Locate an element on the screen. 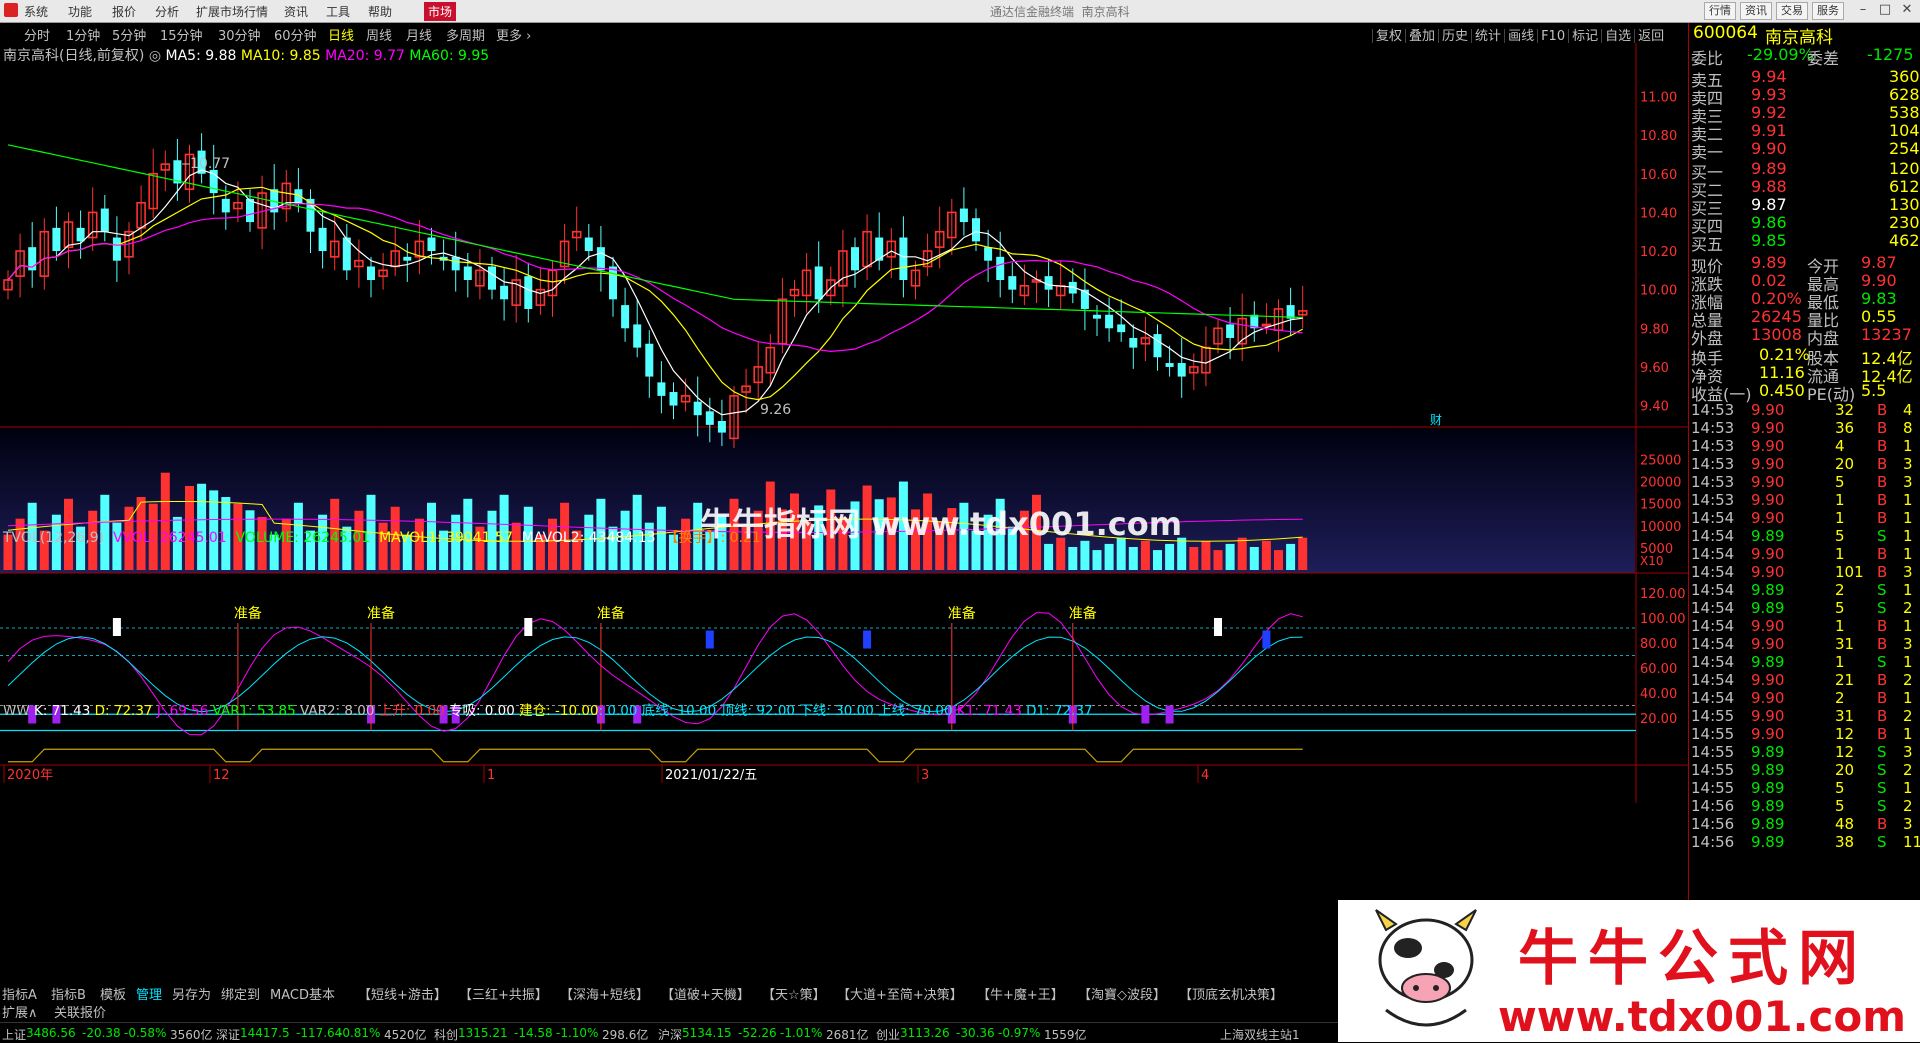 This screenshot has height=1043, width=1920. index-name-3: 沪深 is located at coordinates (670, 1035).